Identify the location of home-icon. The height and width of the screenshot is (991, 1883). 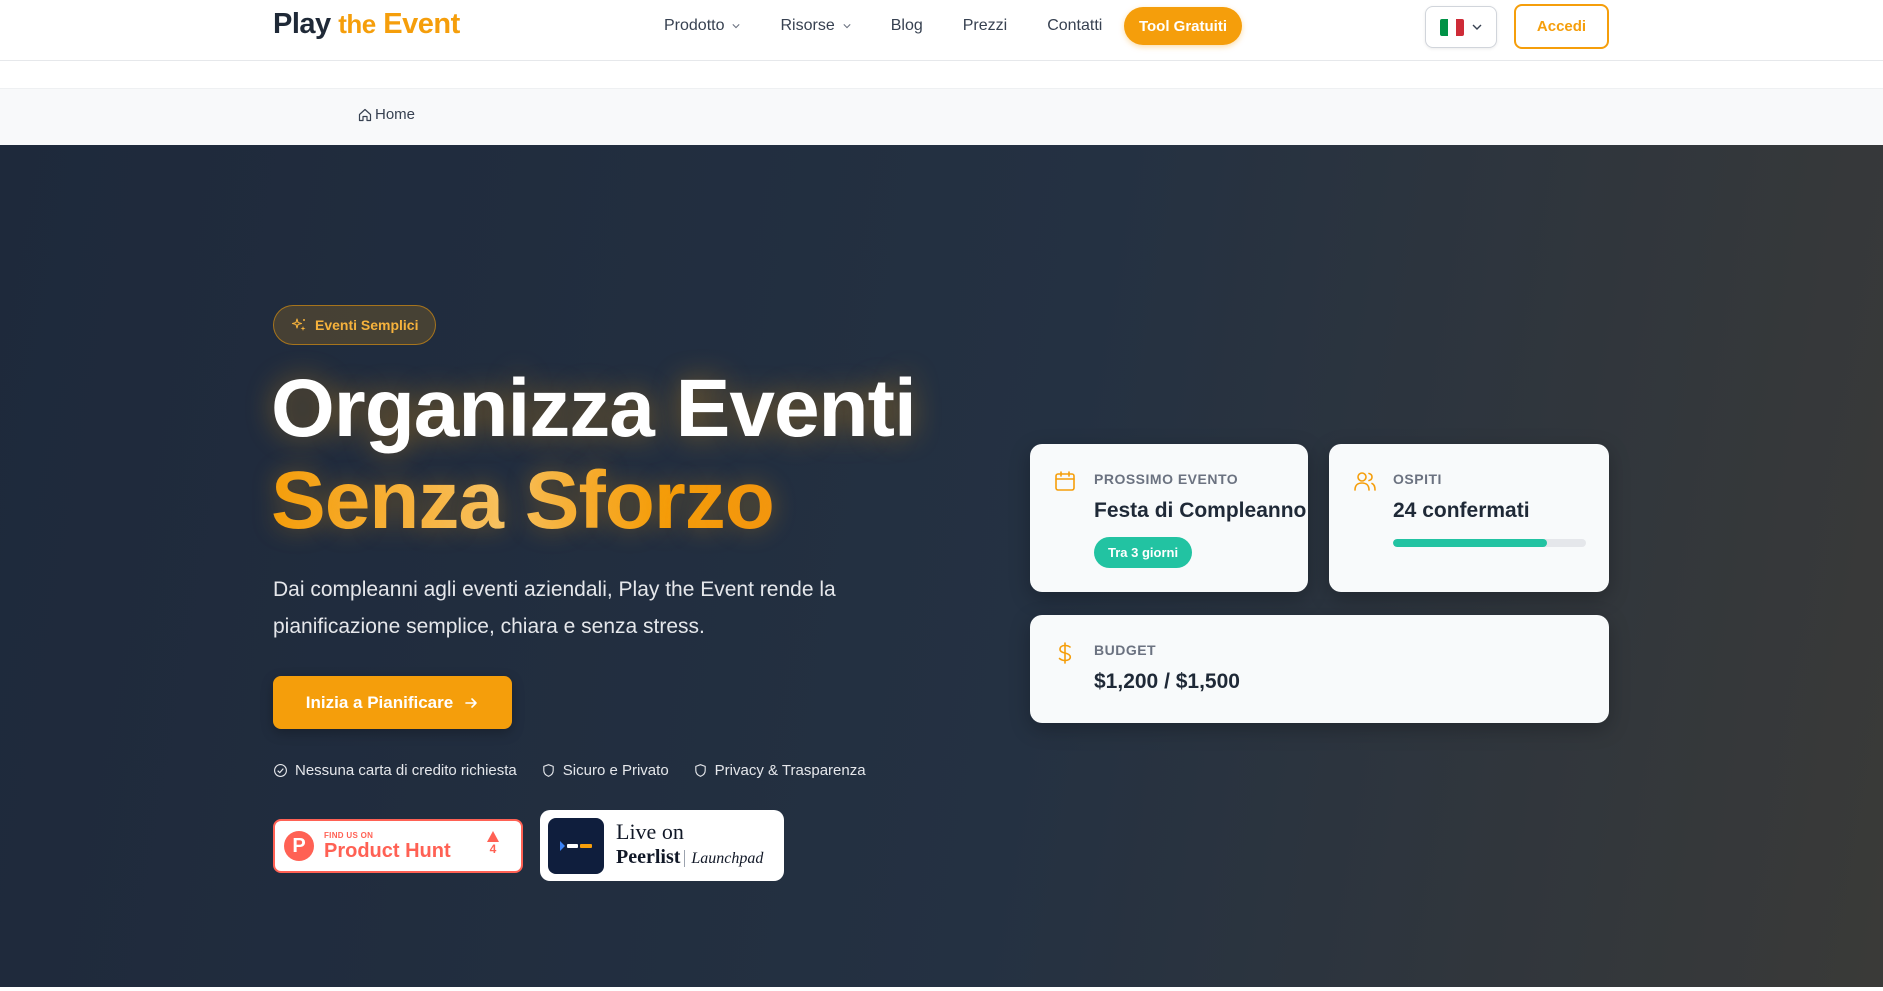
(365, 114).